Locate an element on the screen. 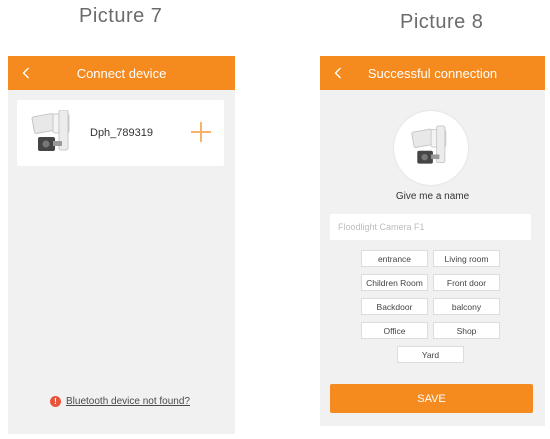 The image size is (550, 439). screen-title: Connect device is located at coordinates (121, 73).